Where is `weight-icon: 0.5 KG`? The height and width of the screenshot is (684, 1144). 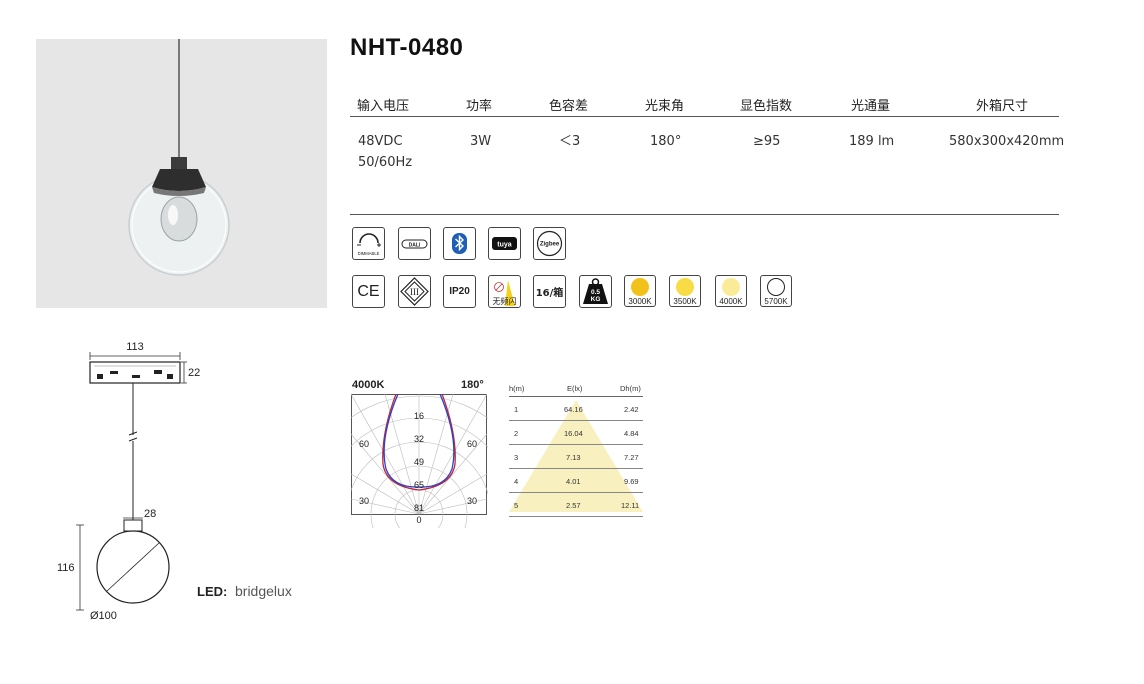 weight-icon: 0.5 KG is located at coordinates (595, 291).